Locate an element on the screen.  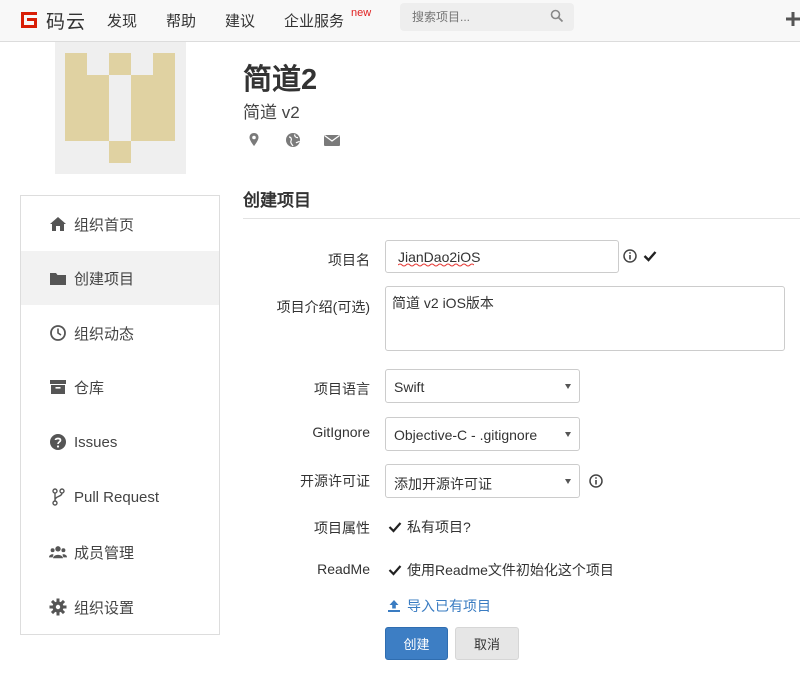
license-select: 添加开源许可证 is located at coordinates (482, 481).